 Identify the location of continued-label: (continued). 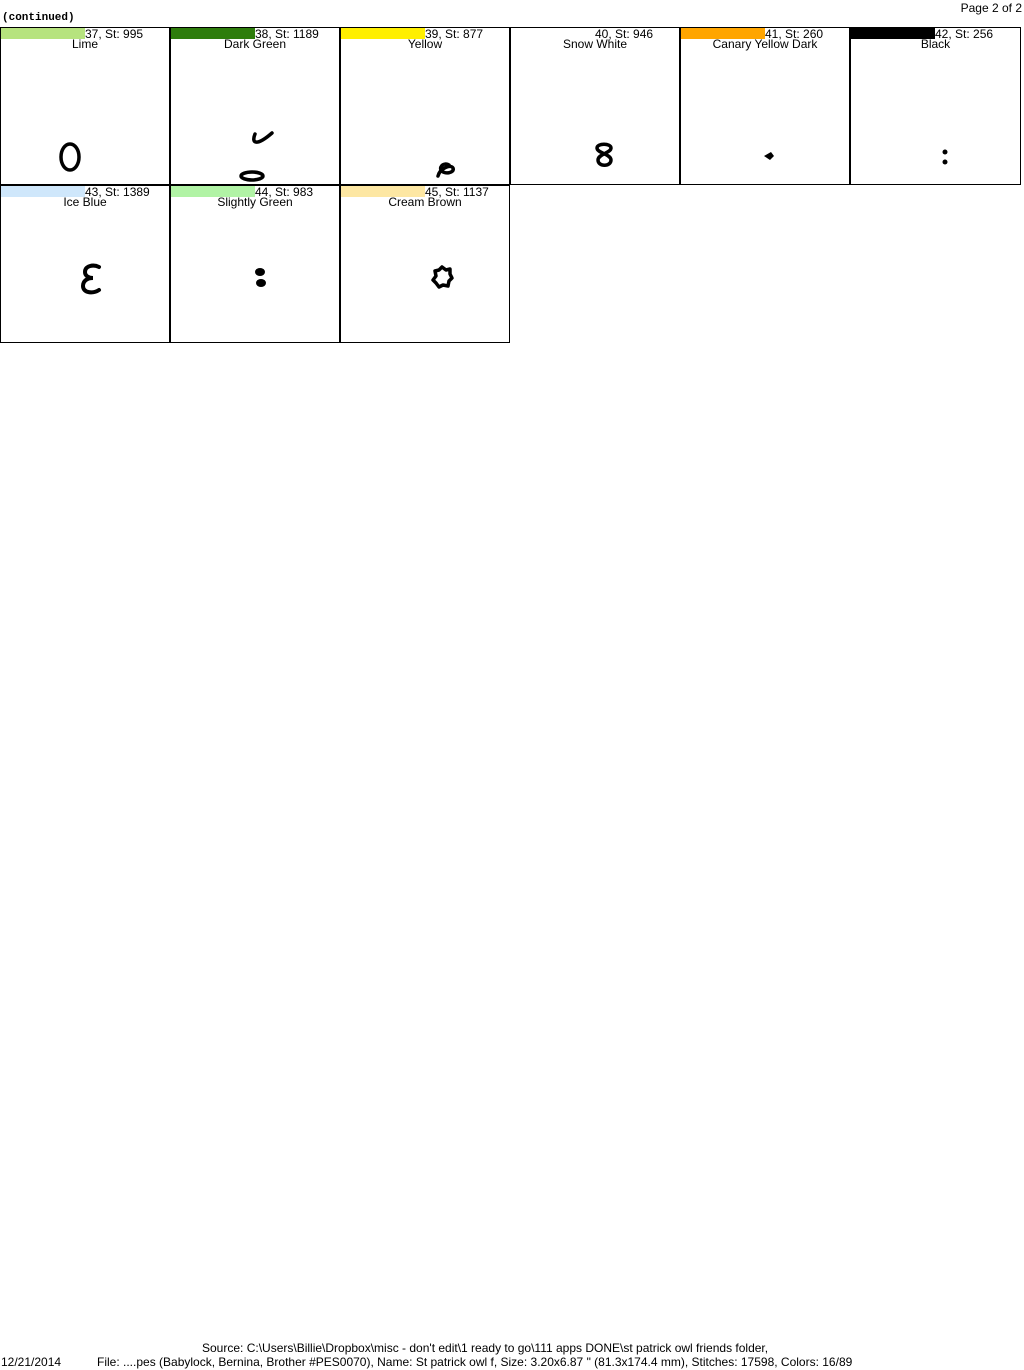
(38, 18).